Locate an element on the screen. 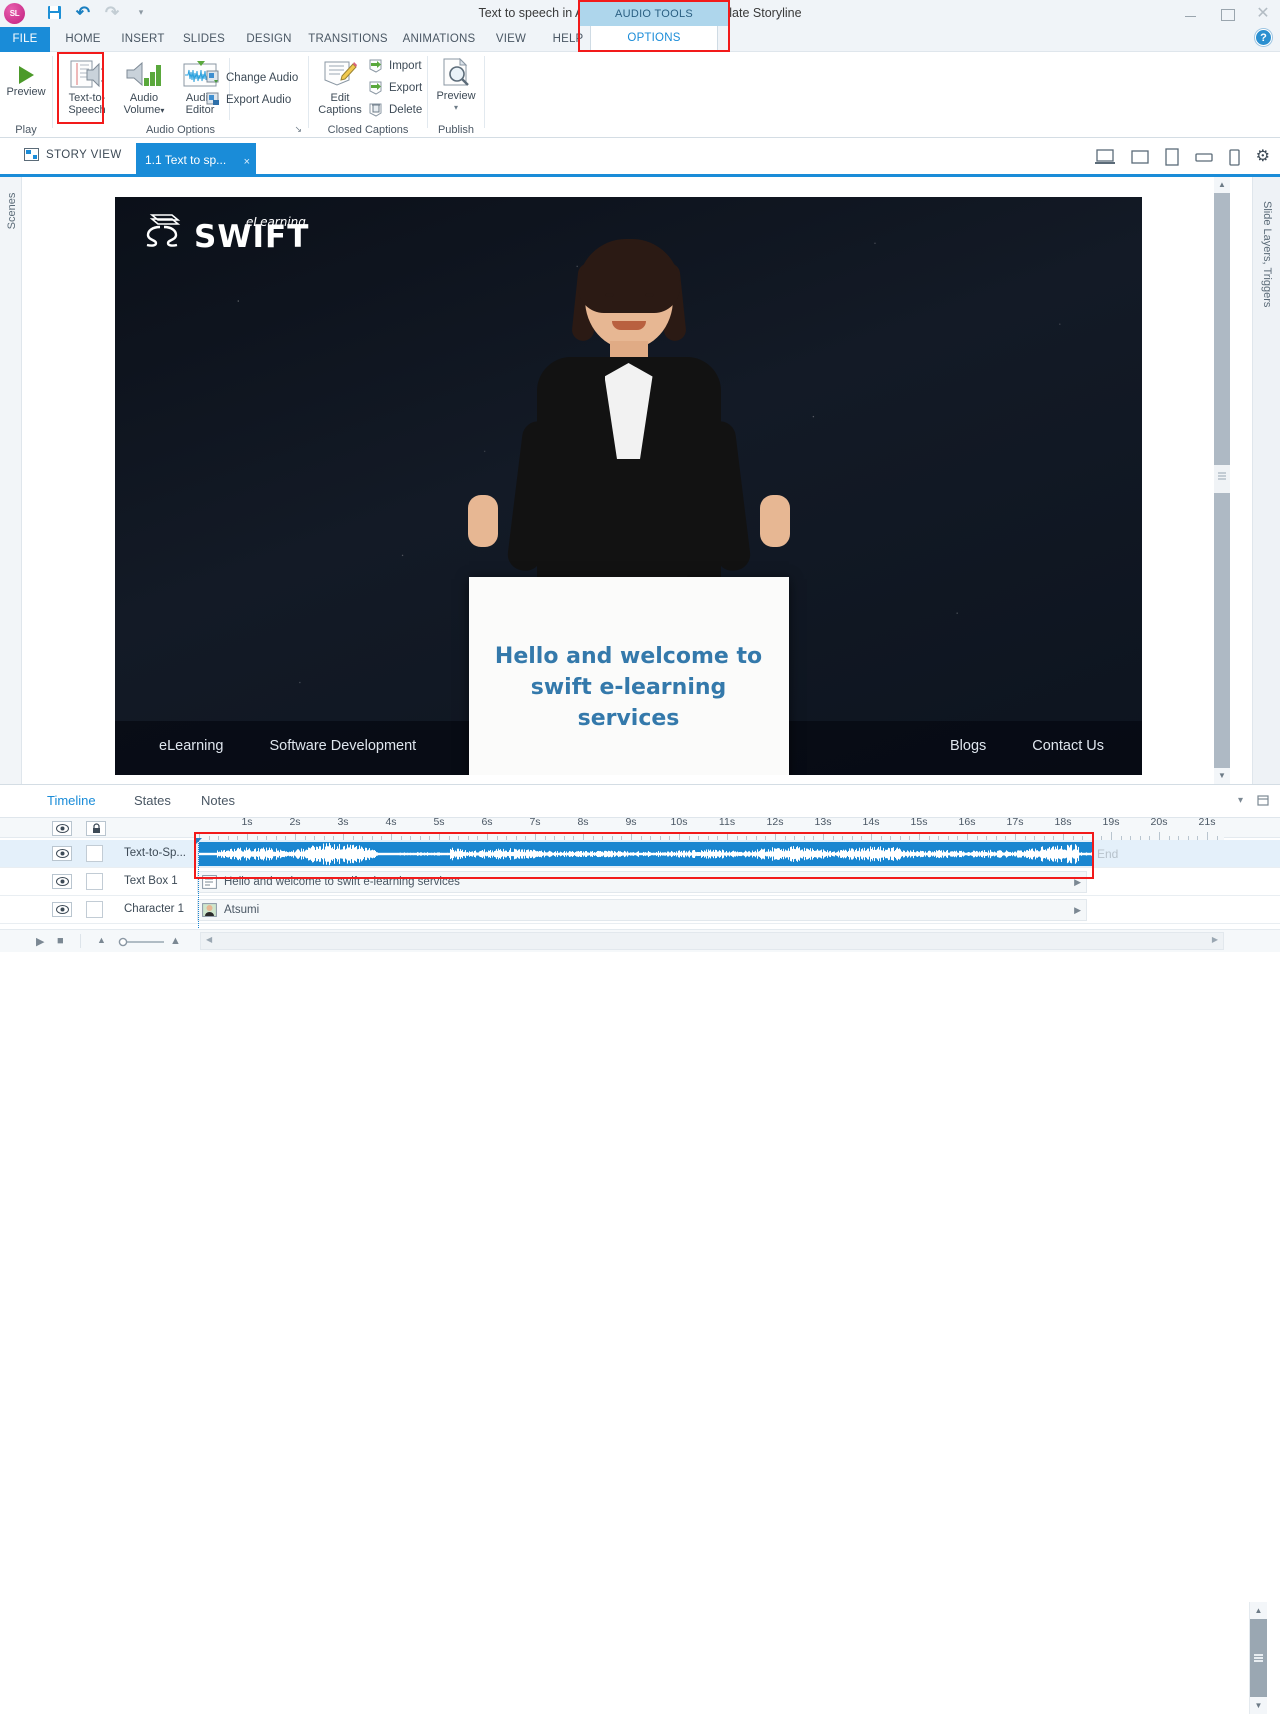 The height and width of the screenshot is (1714, 1280). preview-dropdown-arrow: ▾ is located at coordinates (456, 108).